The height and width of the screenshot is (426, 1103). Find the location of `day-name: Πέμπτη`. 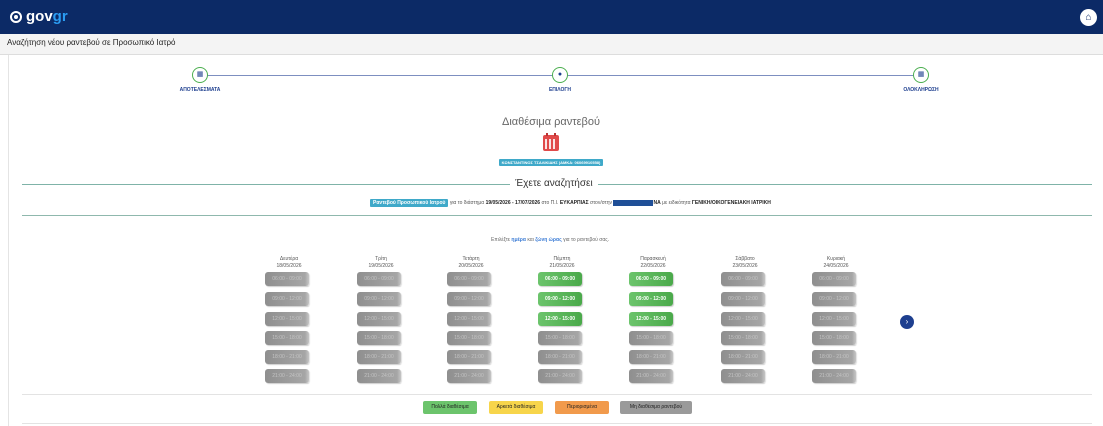

day-name: Πέμπτη is located at coordinates (562, 259).